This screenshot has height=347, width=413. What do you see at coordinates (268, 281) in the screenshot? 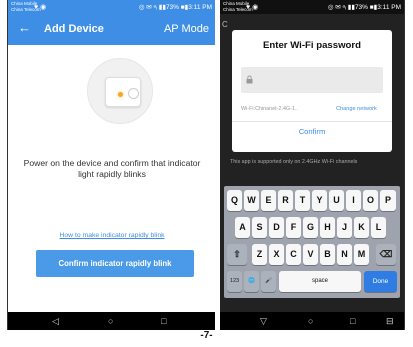
I see `microphone-key-icon: 🎤` at bounding box center [268, 281].